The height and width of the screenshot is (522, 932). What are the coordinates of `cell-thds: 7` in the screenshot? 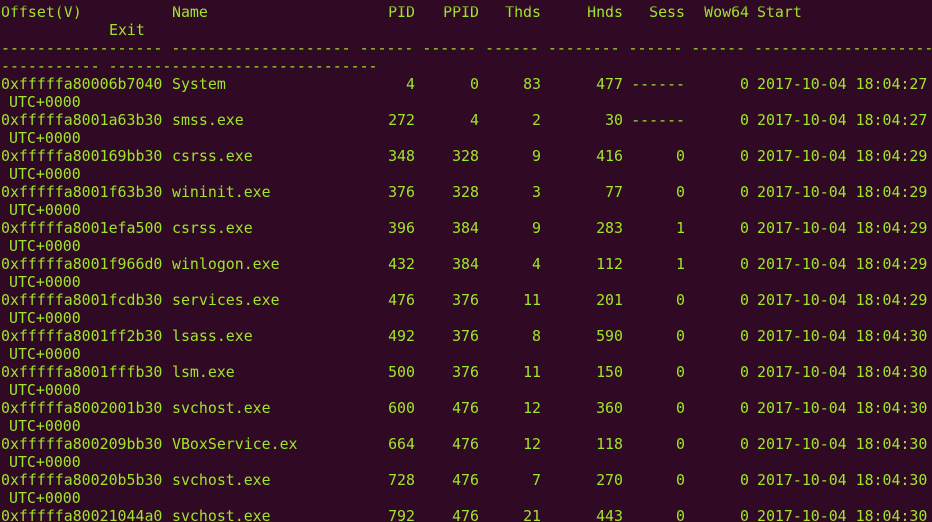 It's located at (536, 480).